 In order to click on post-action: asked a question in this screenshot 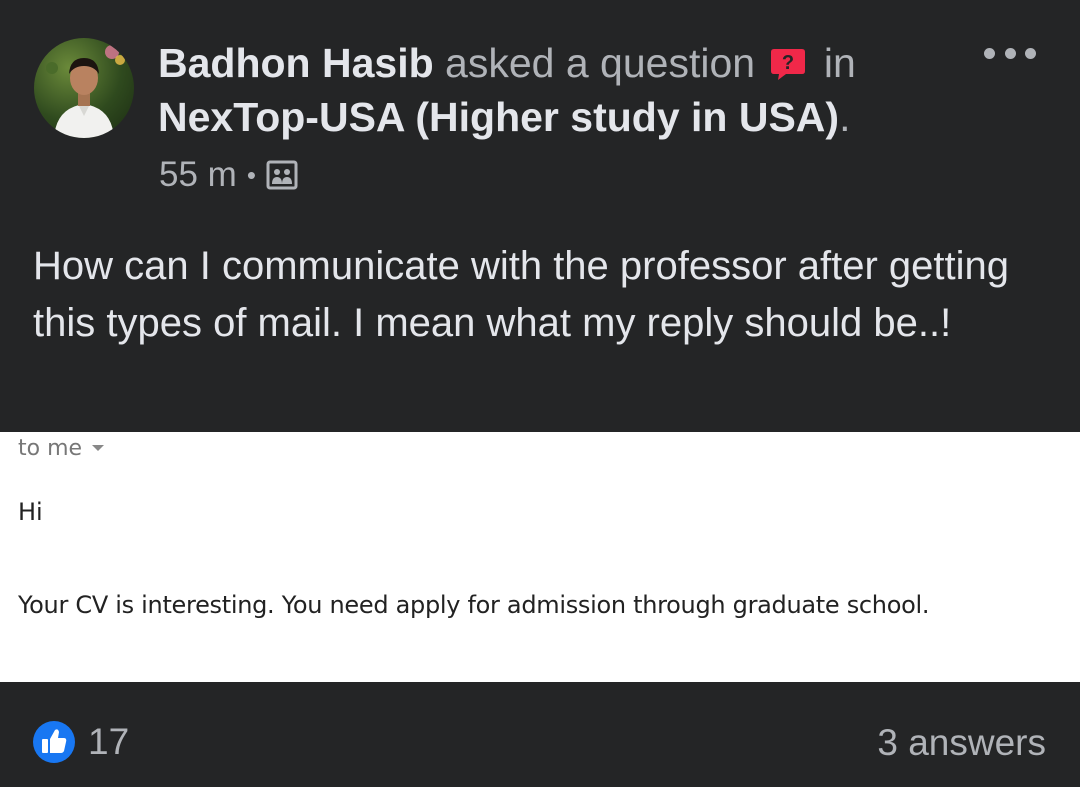, I will do `click(600, 63)`.